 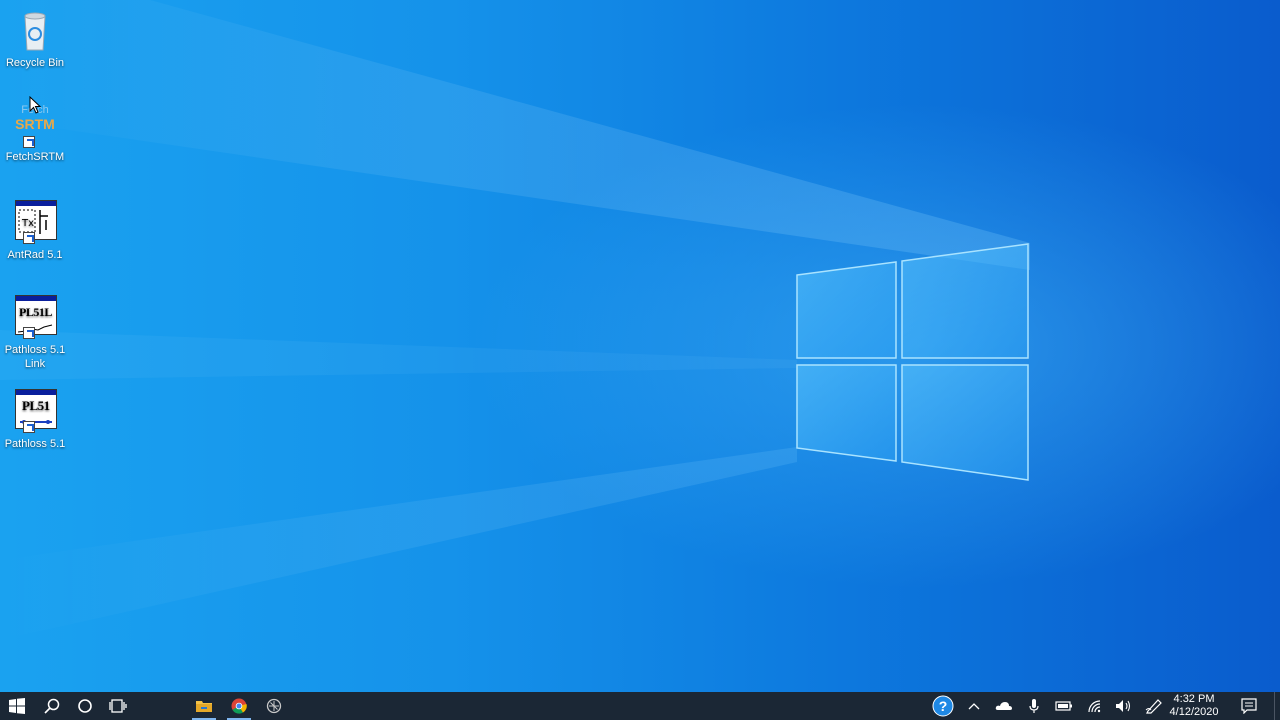 I want to click on chrome-icon, so click(x=239, y=706).